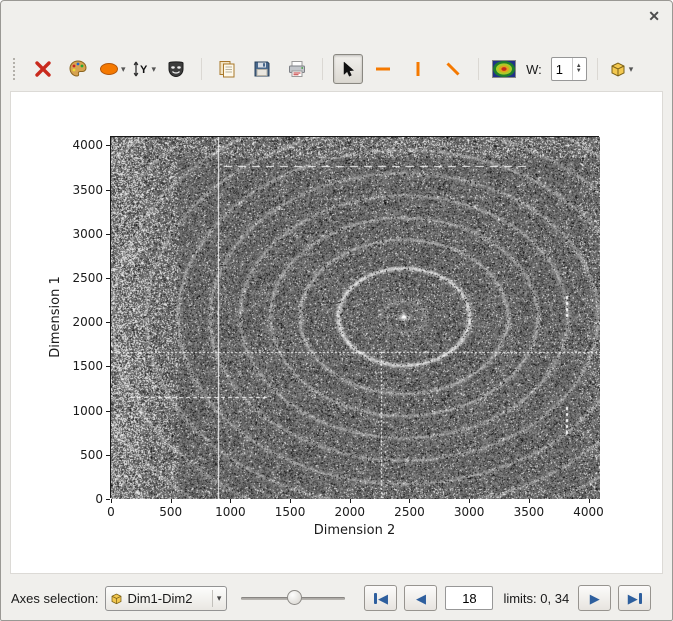 The image size is (673, 621). I want to click on horizontal-line-icon, so click(383, 69).